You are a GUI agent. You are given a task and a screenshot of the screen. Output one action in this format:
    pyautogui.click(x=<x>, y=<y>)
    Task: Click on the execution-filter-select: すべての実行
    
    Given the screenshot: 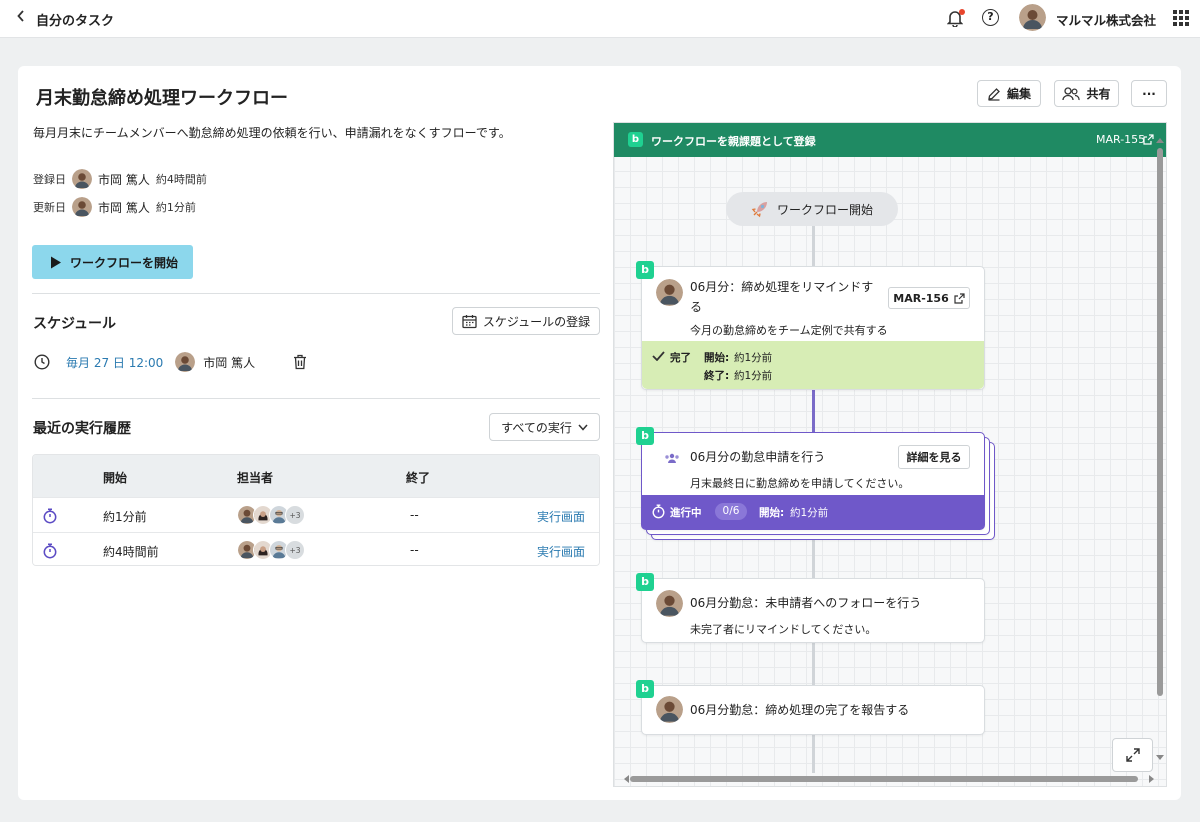 What is the action you would take?
    pyautogui.click(x=544, y=427)
    